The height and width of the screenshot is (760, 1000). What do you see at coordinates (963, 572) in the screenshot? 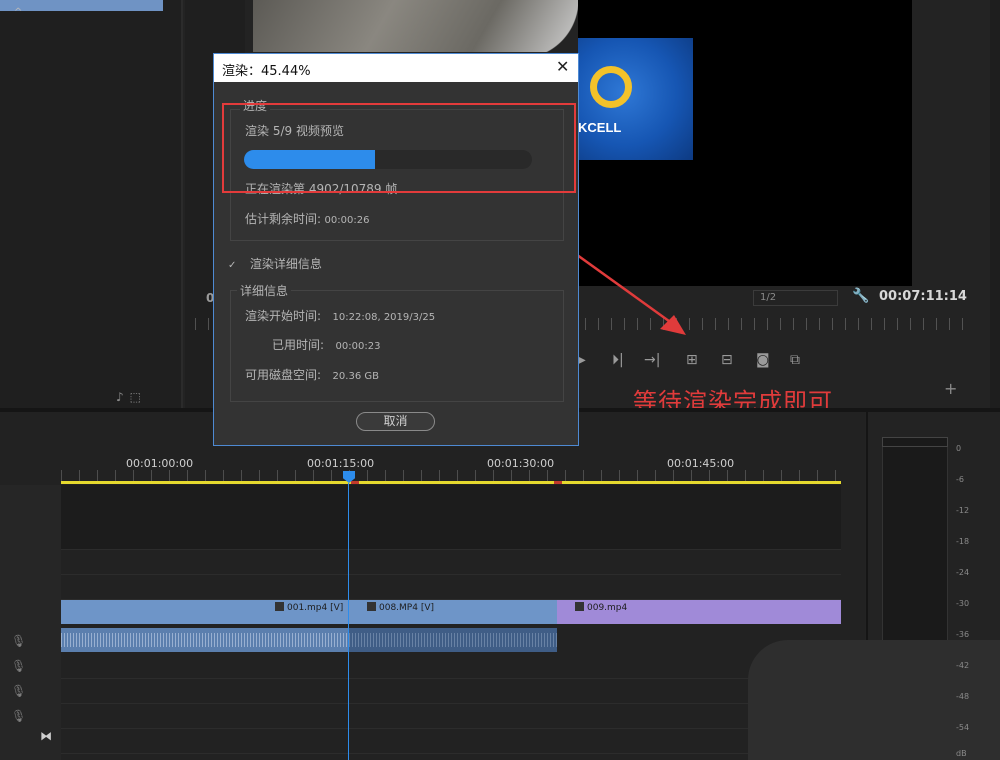
I see `db-label: -24` at bounding box center [963, 572].